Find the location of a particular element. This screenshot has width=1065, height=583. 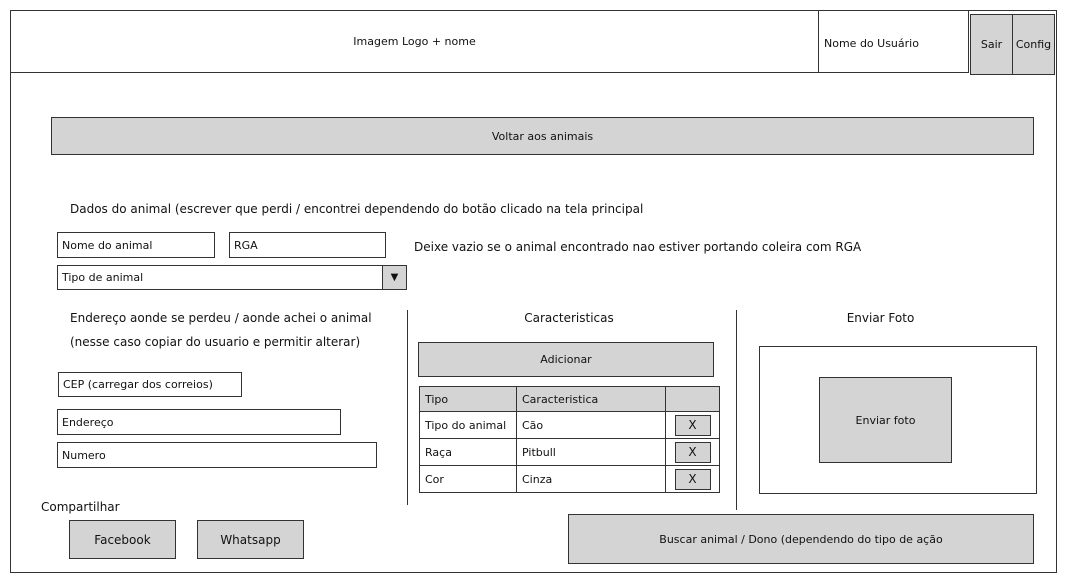

rga-input: RGA is located at coordinates (307, 245).